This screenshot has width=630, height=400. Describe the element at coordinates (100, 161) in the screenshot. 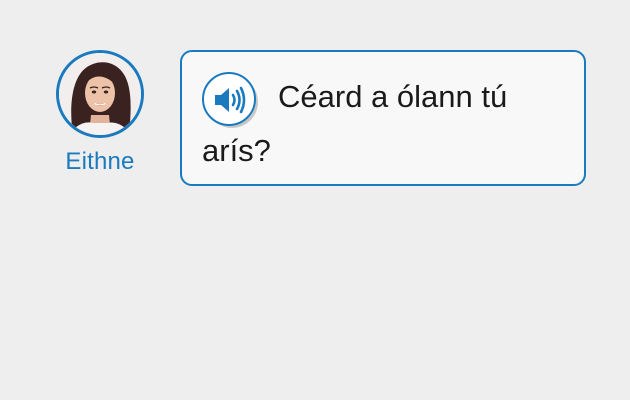

I see `speaker-name: Eithne` at that location.